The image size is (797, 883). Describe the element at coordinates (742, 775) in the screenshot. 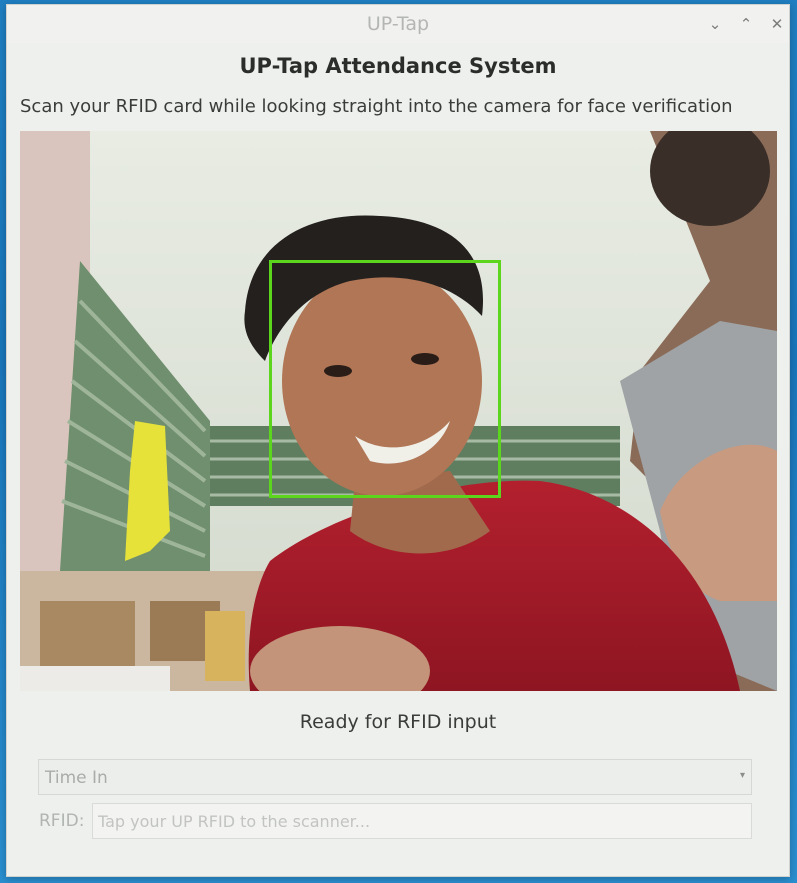

I see `caret-down-icon: ▾` at that location.